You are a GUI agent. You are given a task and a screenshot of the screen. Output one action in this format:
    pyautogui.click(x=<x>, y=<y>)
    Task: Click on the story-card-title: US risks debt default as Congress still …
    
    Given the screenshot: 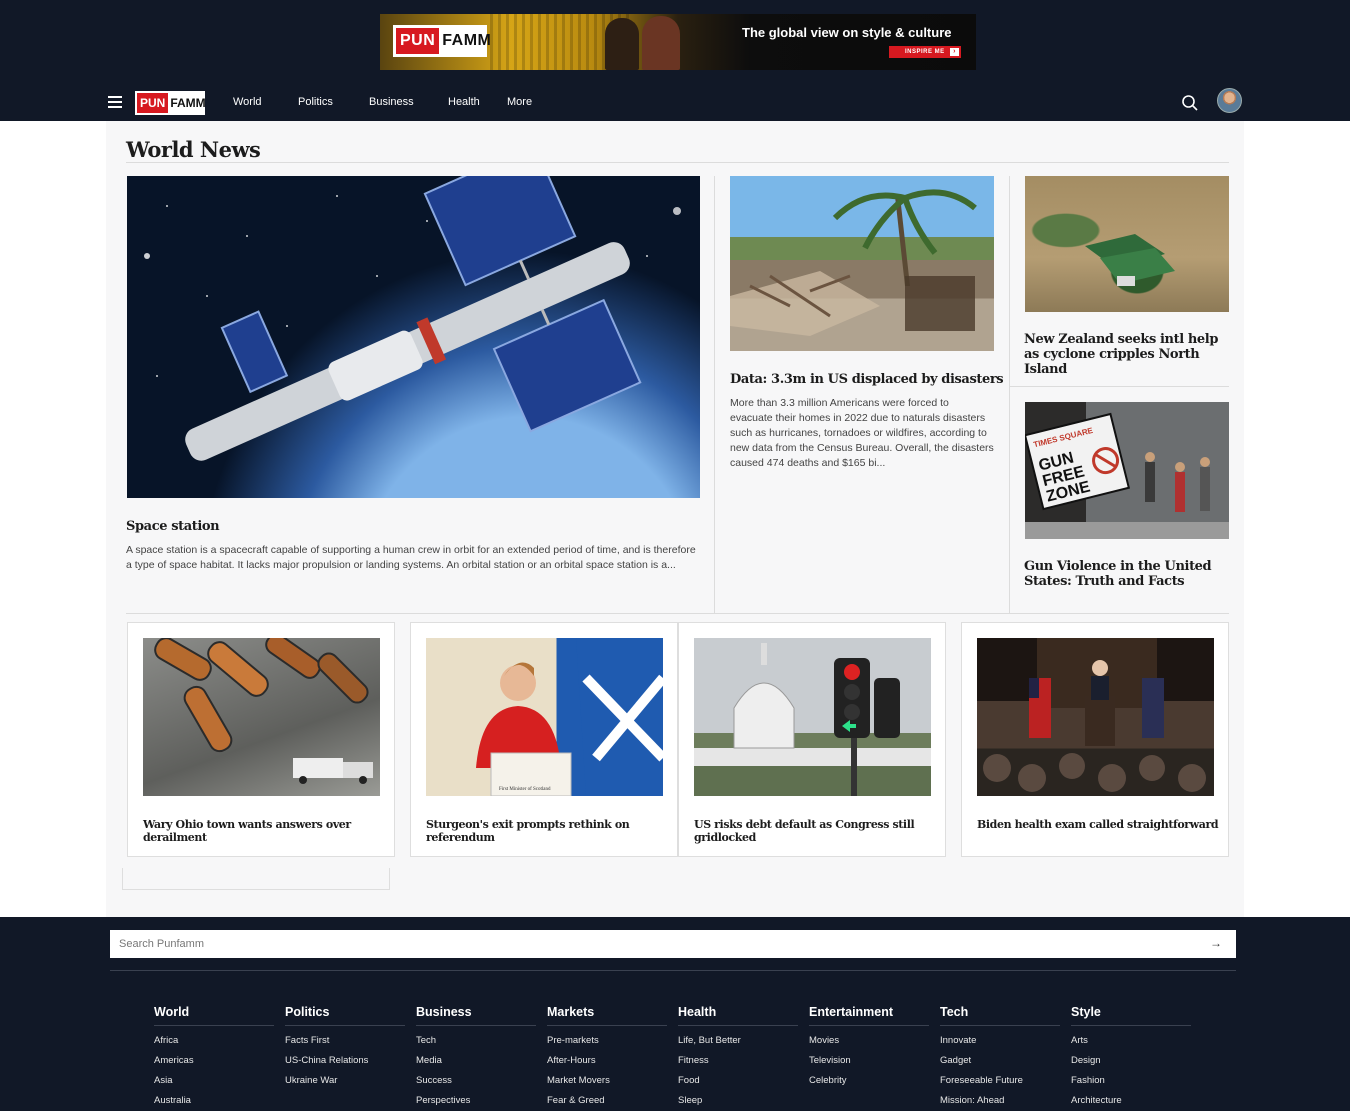 What is the action you would take?
    pyautogui.click(x=819, y=831)
    